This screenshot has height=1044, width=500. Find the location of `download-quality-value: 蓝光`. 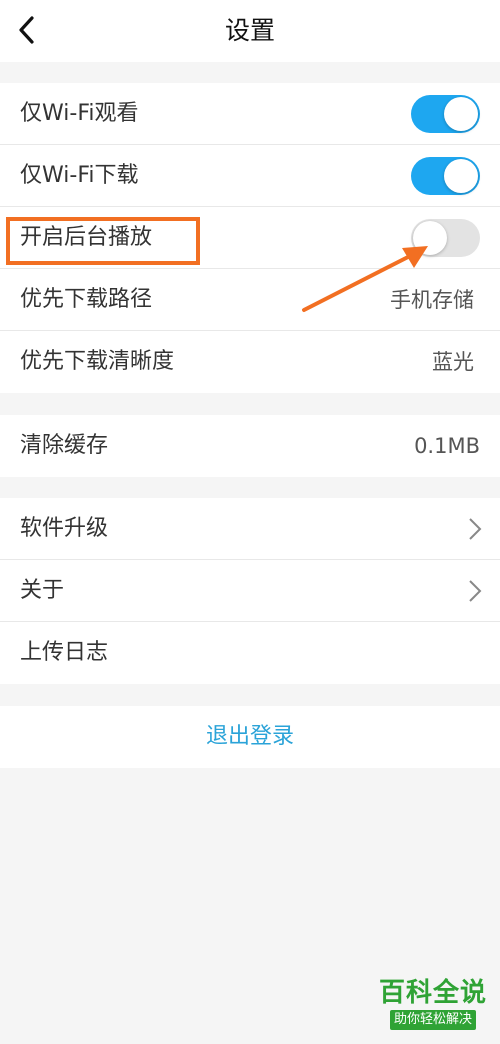

download-quality-value: 蓝光 is located at coordinates (453, 362).